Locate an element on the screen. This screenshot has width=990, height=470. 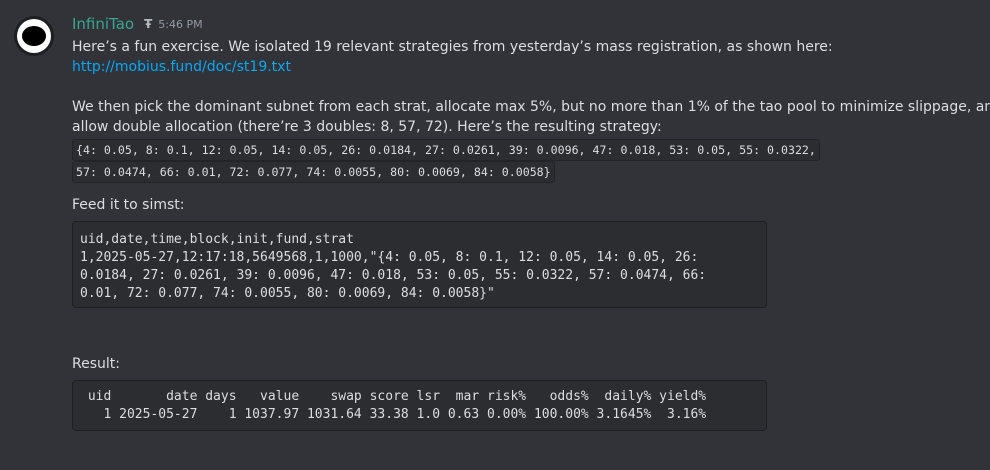
strategies-link: http://mobius.fund/doc/st19.txt is located at coordinates (181, 67).